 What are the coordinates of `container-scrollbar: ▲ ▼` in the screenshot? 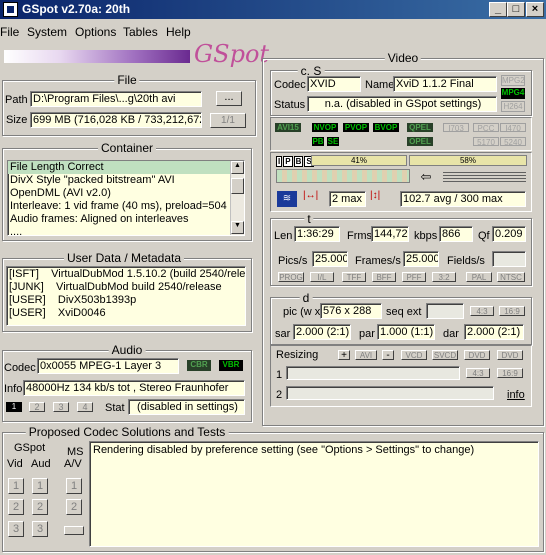 It's located at (237, 198).